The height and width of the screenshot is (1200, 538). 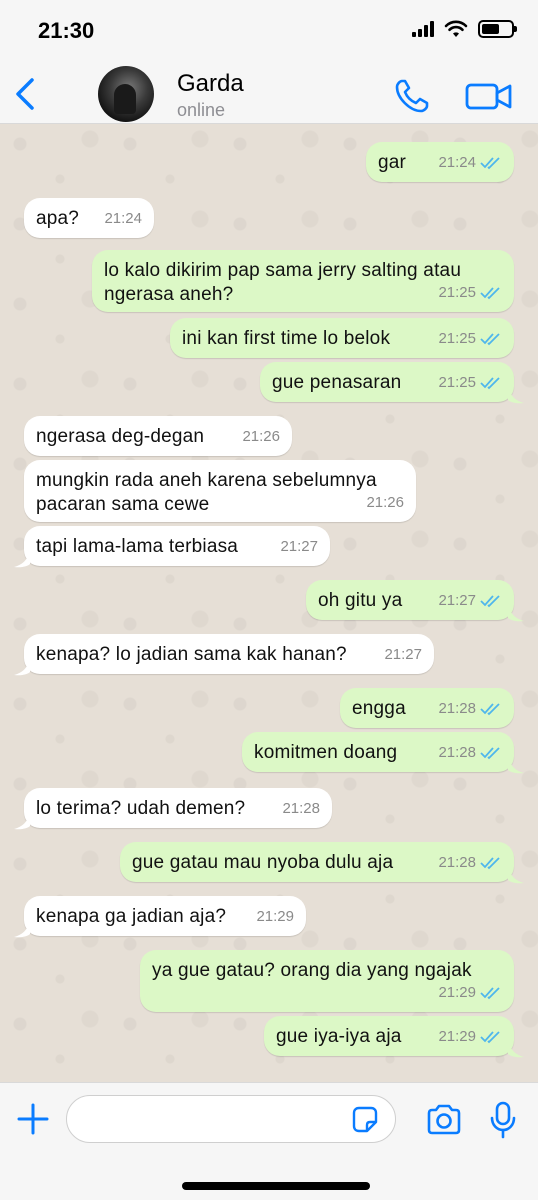 I want to click on message-meta: 21:24, so click(x=470, y=163).